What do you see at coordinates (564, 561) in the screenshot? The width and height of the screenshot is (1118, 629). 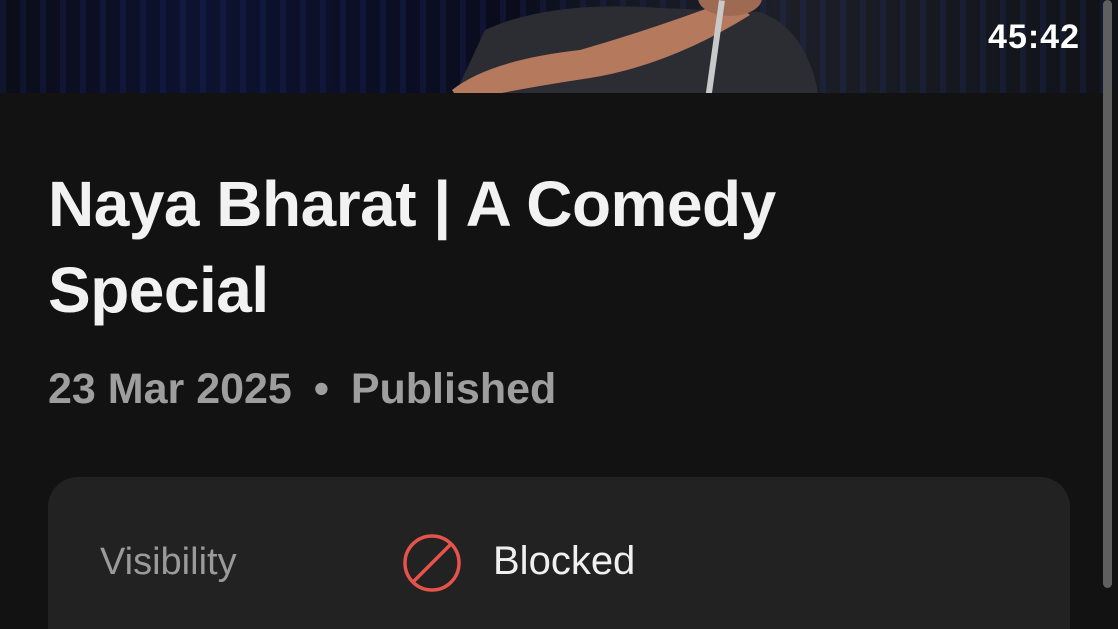 I see `visibility-value: Blocked` at bounding box center [564, 561].